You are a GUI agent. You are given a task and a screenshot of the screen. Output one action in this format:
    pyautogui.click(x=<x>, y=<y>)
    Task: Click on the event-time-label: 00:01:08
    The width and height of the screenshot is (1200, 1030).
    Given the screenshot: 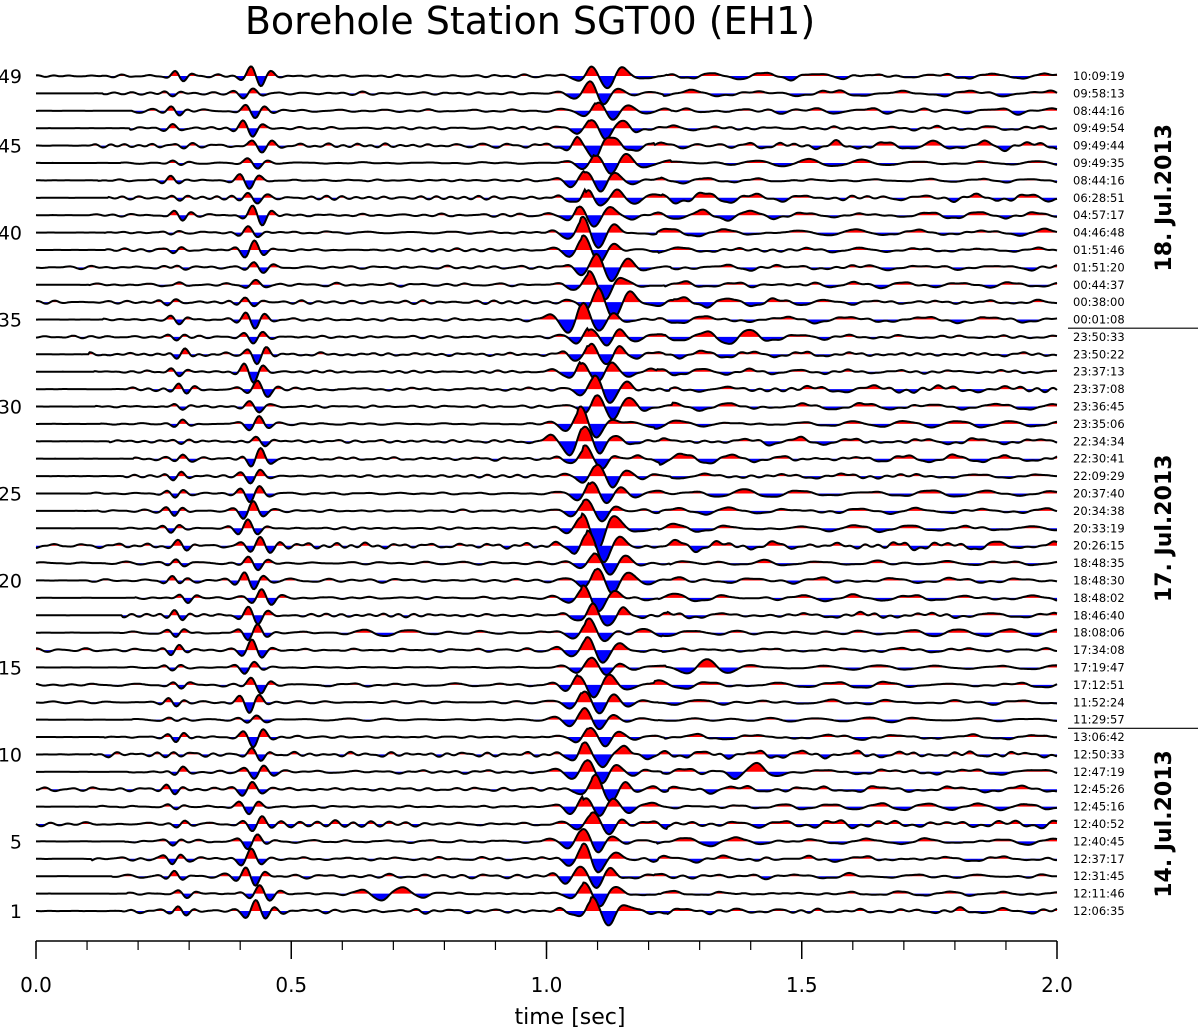 What is the action you would take?
    pyautogui.click(x=1099, y=320)
    